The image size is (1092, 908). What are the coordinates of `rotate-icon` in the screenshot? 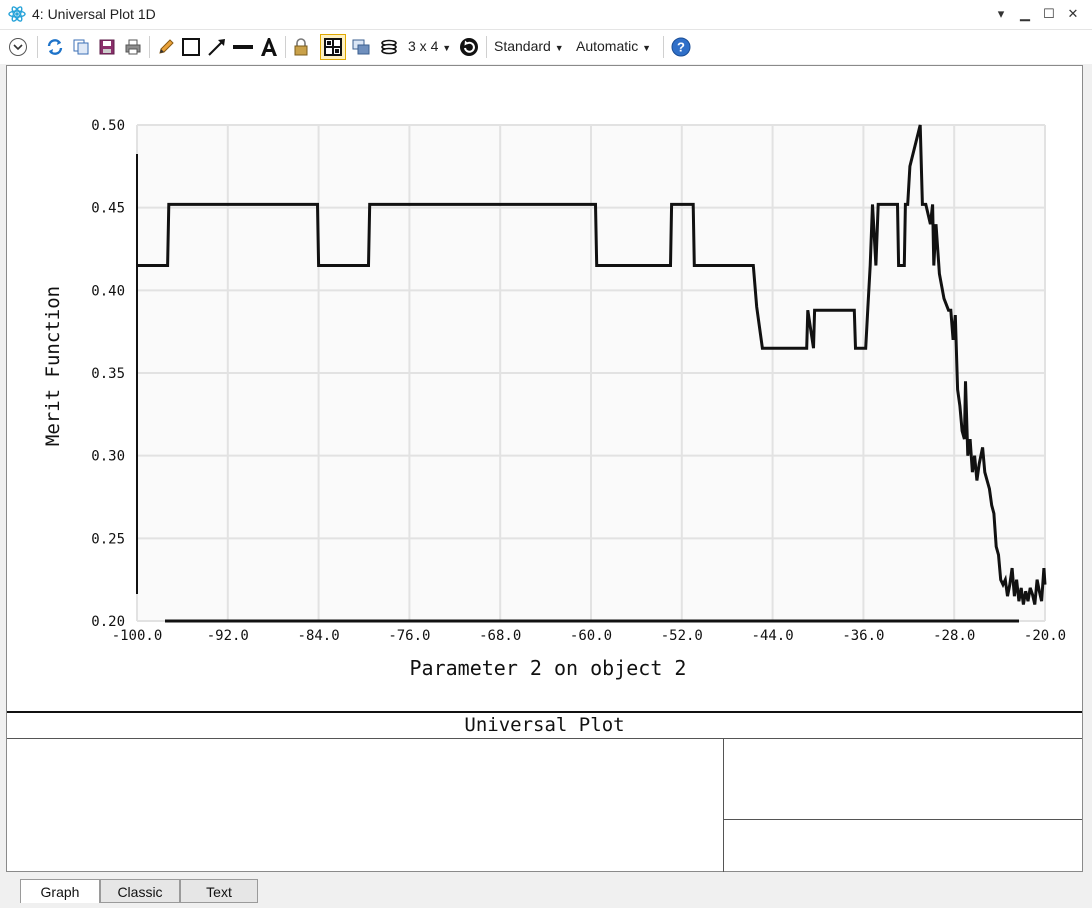 It's located at (469, 47).